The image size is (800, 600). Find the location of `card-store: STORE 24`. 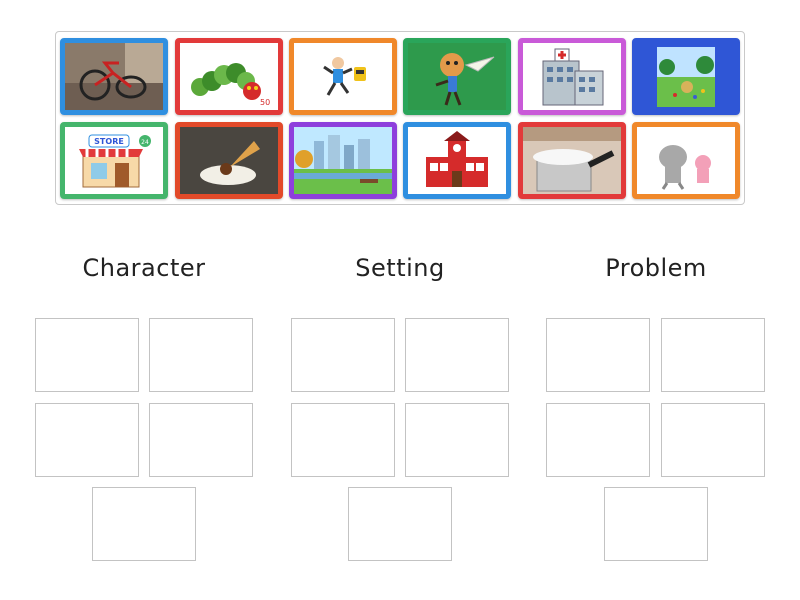

card-store: STORE 24 is located at coordinates (114, 160).